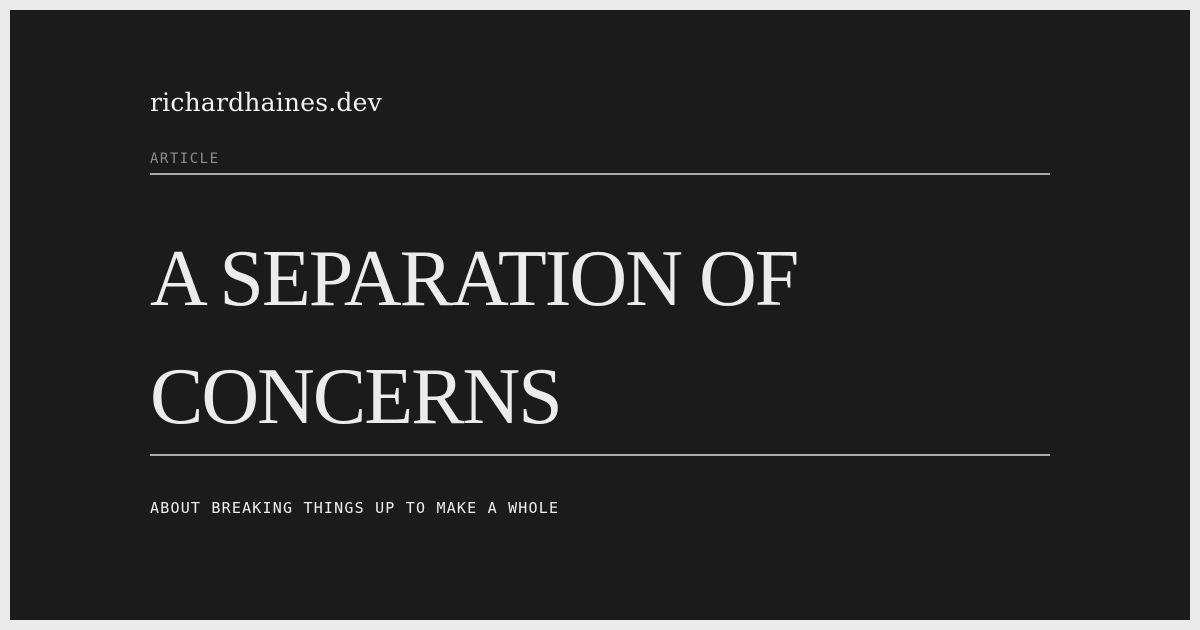  Describe the element at coordinates (266, 102) in the screenshot. I see `site-name: richardhaines.dev` at that location.